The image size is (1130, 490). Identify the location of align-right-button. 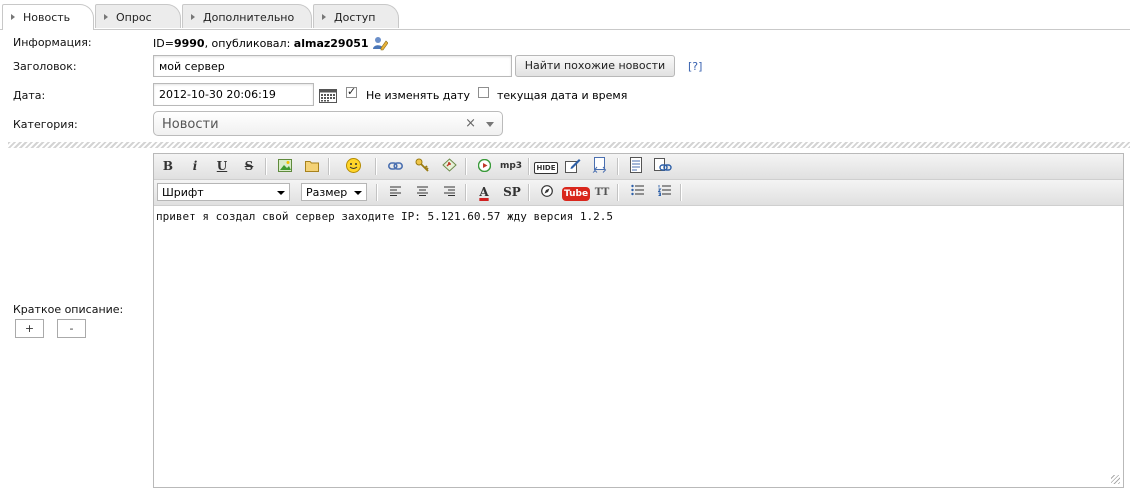
(449, 192).